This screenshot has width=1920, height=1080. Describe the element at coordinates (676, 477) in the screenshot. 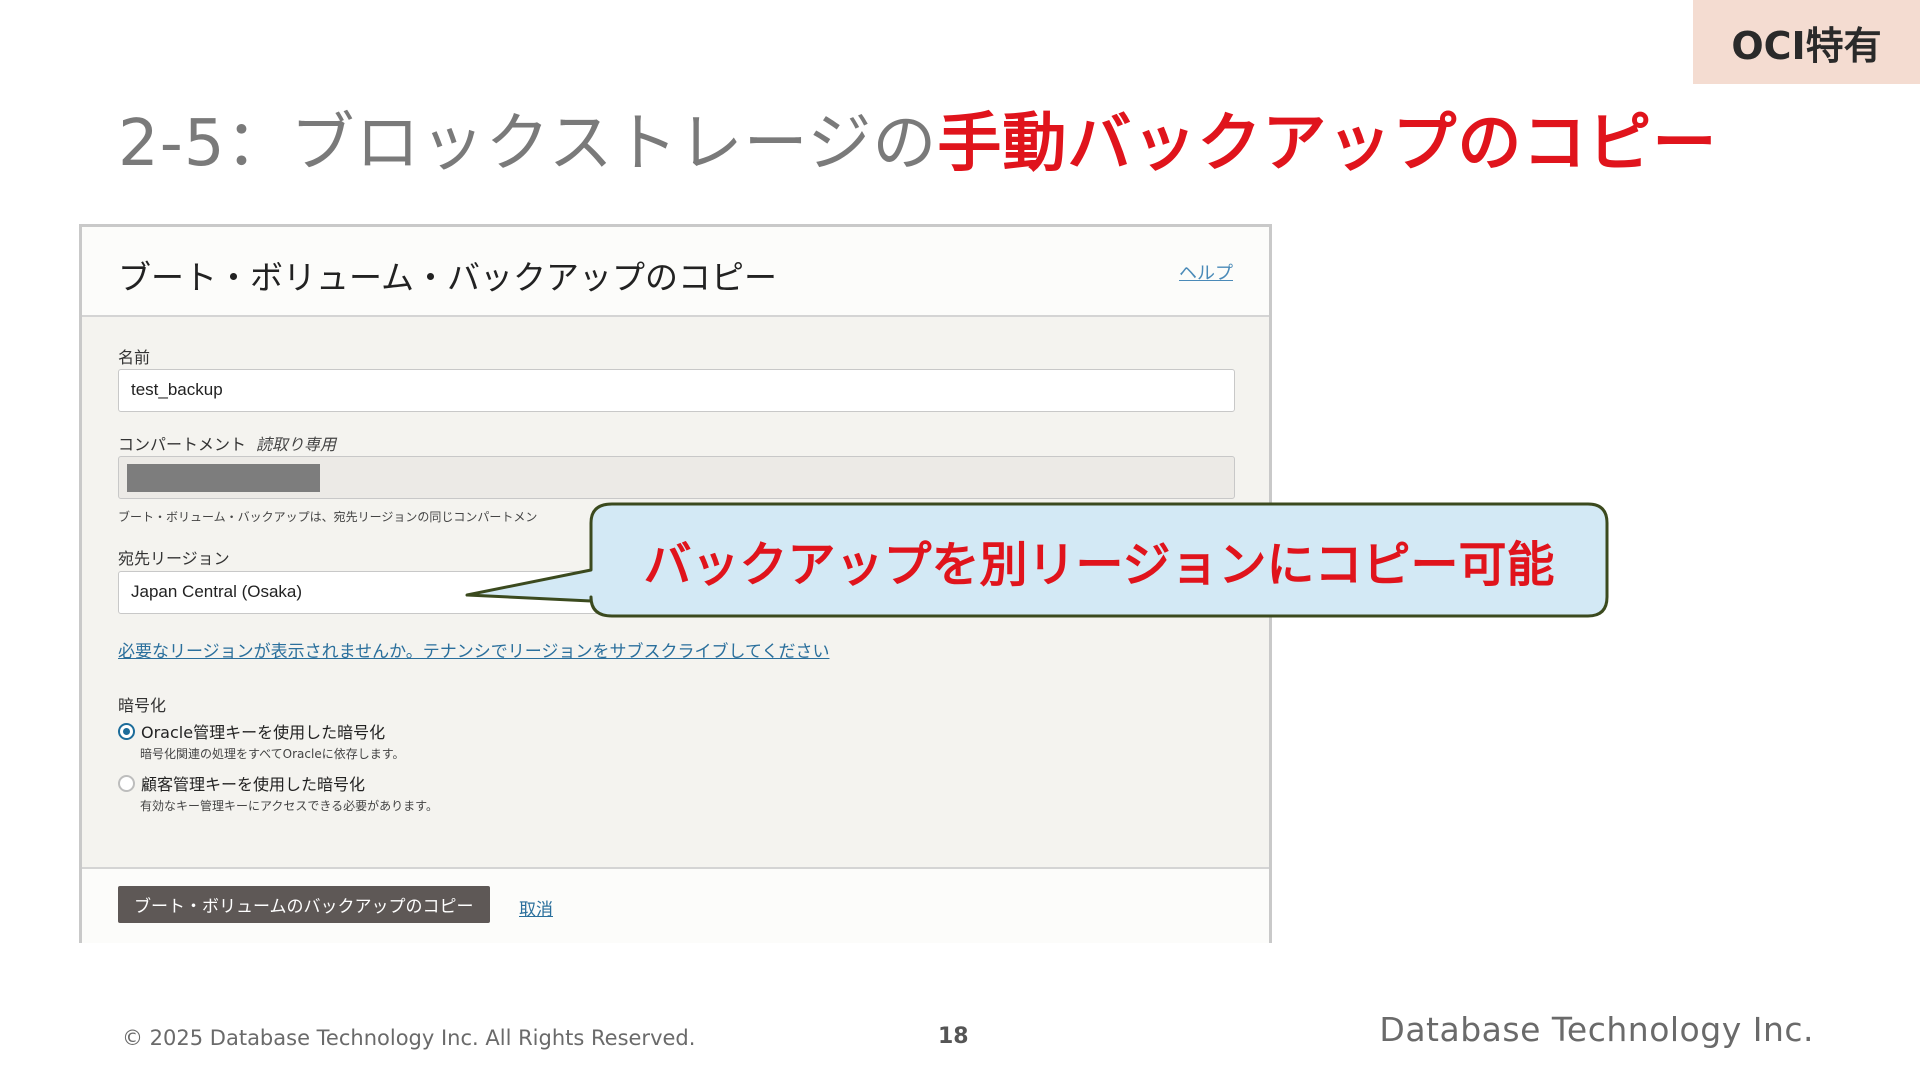

I see `compartment-field` at that location.